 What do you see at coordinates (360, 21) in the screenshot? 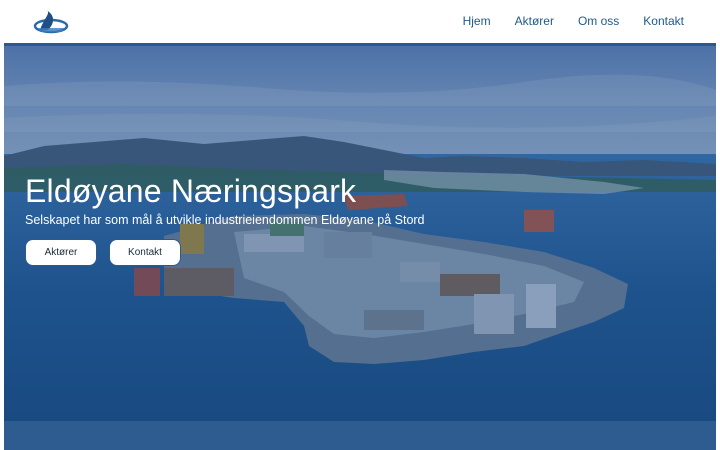
I see `site-header: Hjem Aktører Om oss Kontakt` at bounding box center [360, 21].